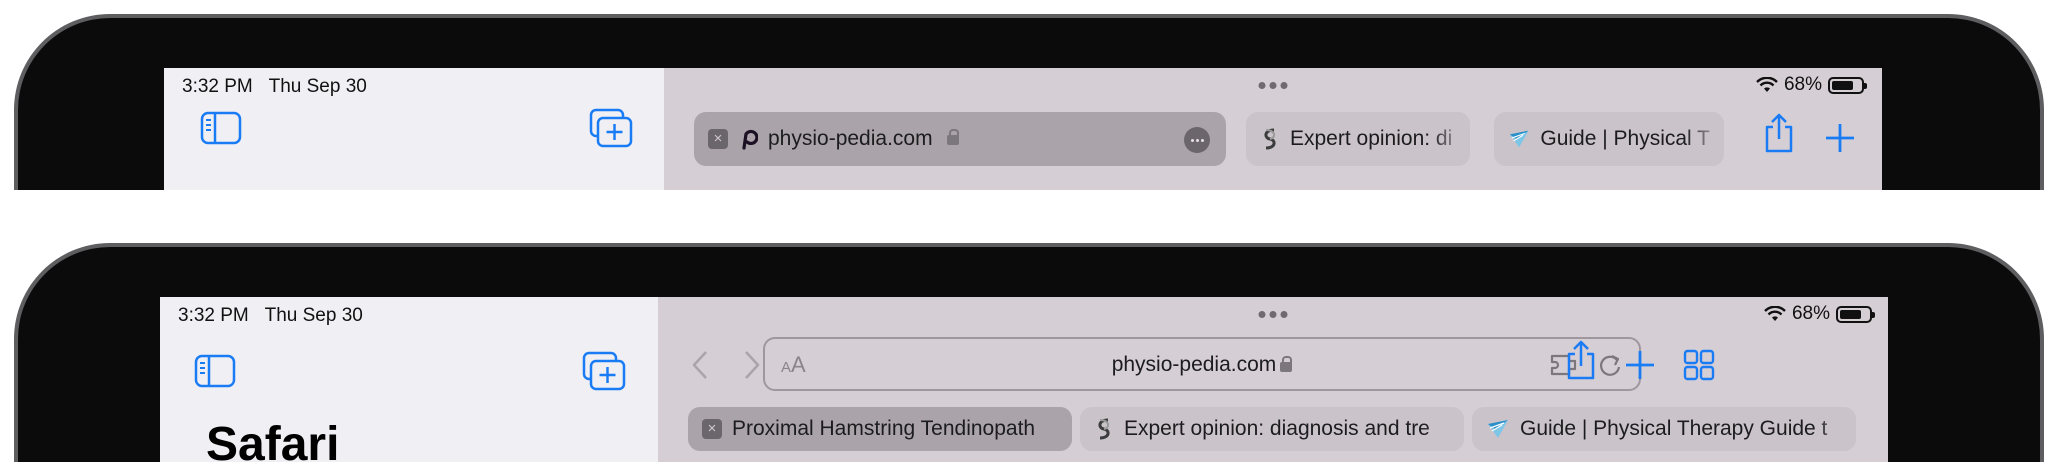 The height and width of the screenshot is (462, 2048). What do you see at coordinates (414, 129) in the screenshot?
I see `sidebar-pane: 3:32 PM Thu Sep 30` at bounding box center [414, 129].